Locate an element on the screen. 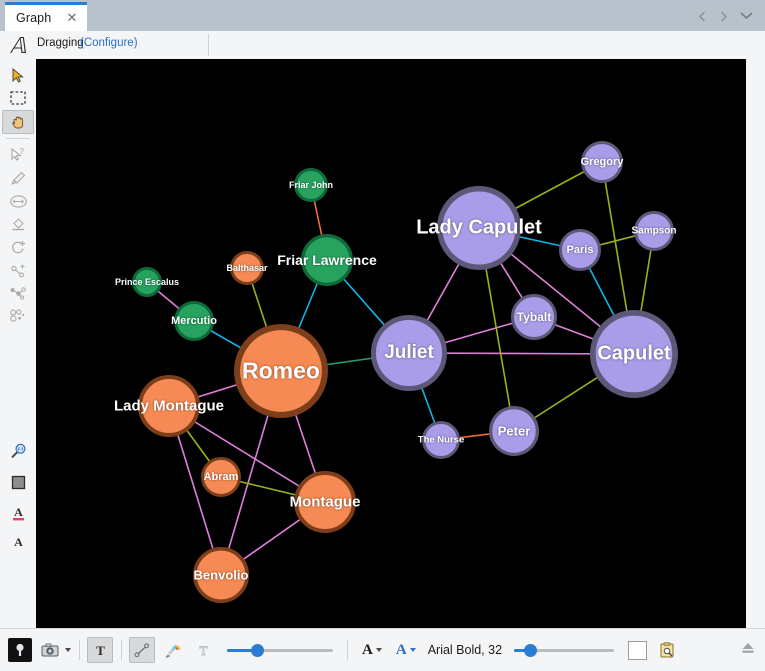  gephi-logo-icon: 𝔸 is located at coordinates (19, 45).